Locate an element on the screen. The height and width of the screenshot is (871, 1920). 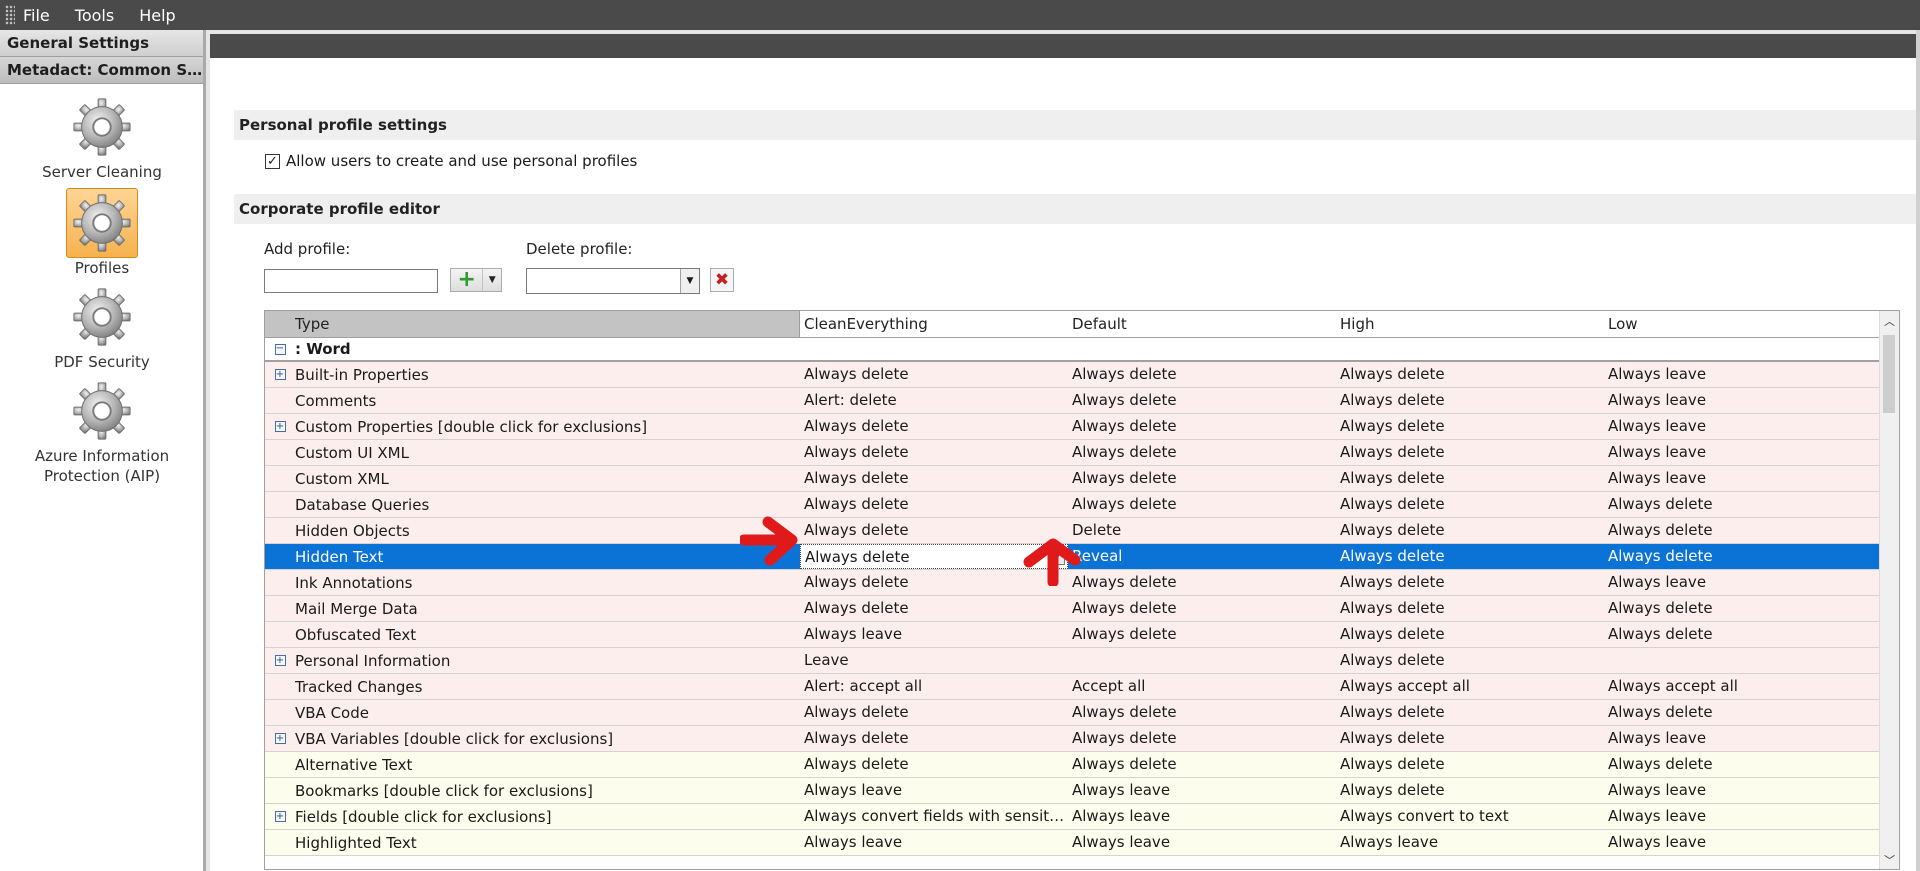
menu-help: Help is located at coordinates (157, 15).